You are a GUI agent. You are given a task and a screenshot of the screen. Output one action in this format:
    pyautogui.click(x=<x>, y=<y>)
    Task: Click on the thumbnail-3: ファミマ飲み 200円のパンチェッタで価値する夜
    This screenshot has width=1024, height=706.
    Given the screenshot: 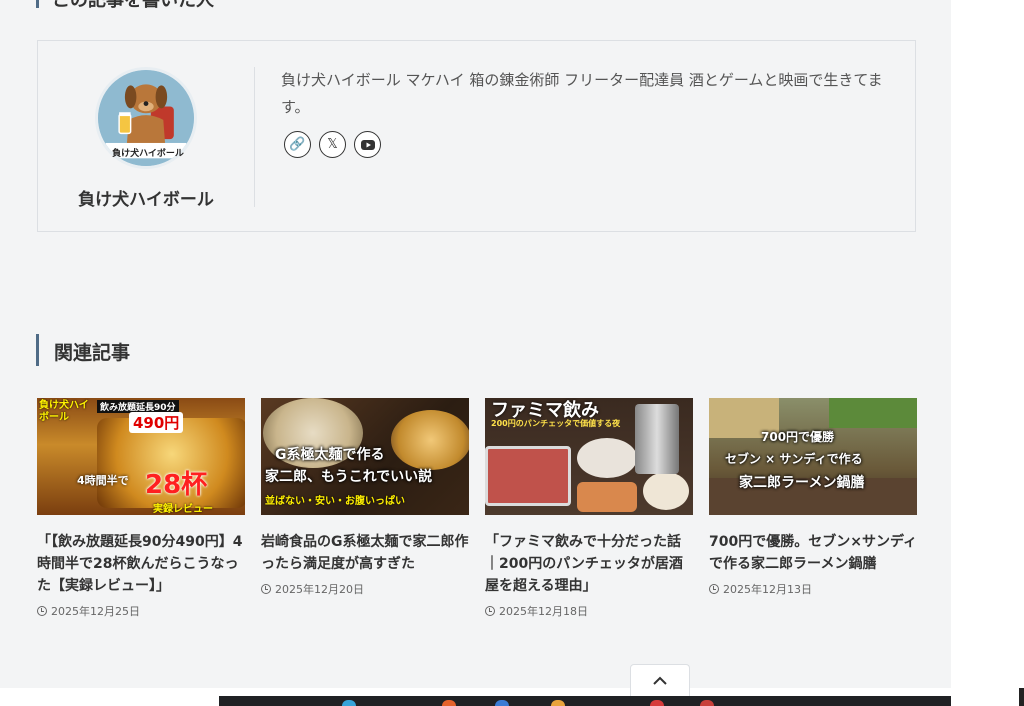 What is the action you would take?
    pyautogui.click(x=589, y=456)
    